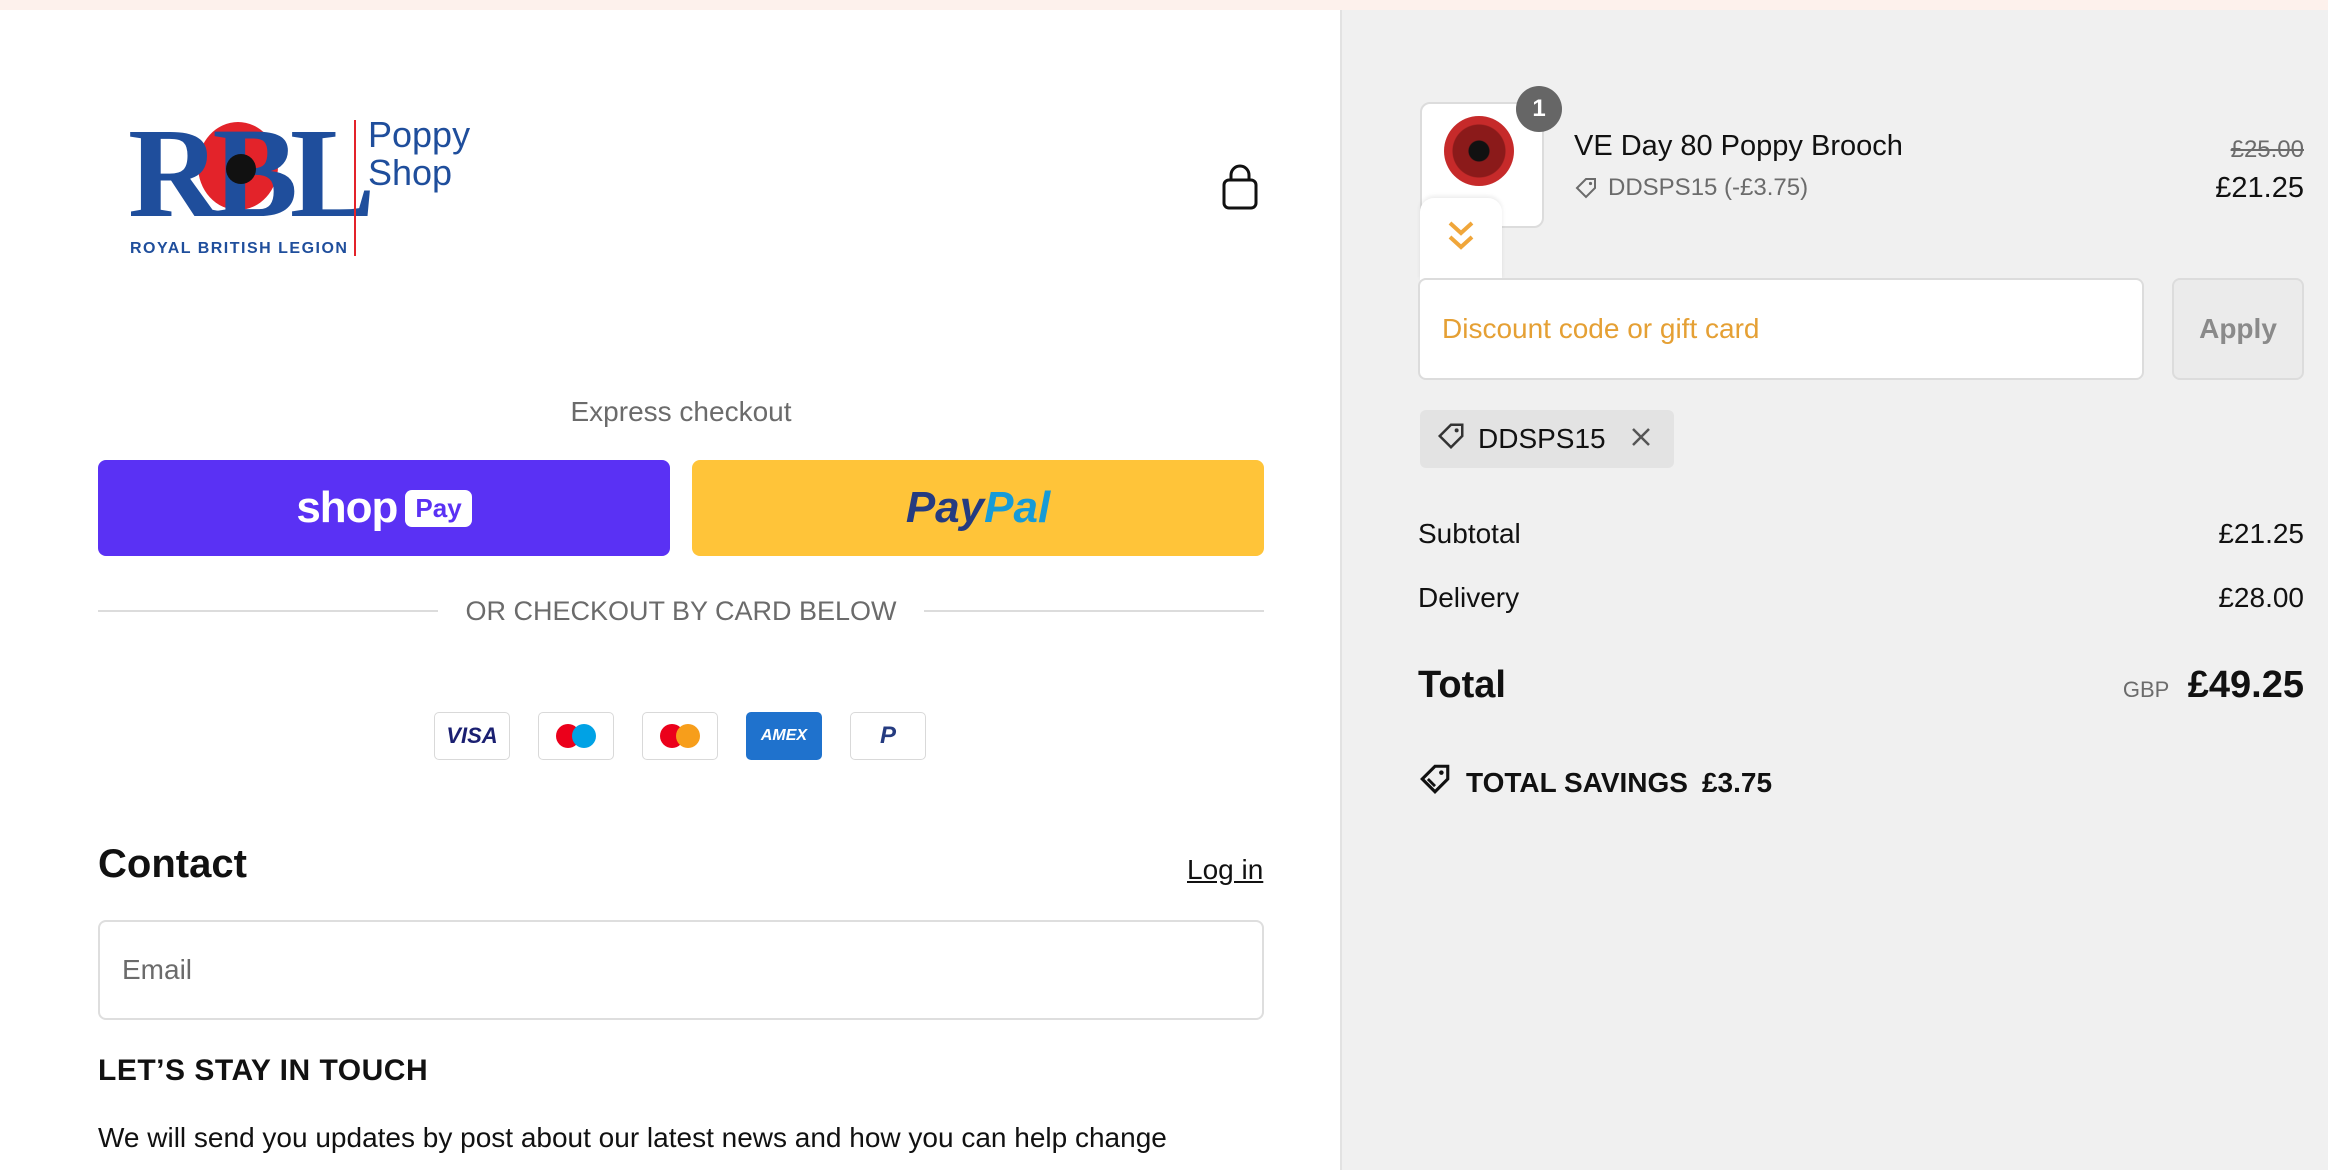  I want to click on visa-icon: VISA, so click(472, 736).